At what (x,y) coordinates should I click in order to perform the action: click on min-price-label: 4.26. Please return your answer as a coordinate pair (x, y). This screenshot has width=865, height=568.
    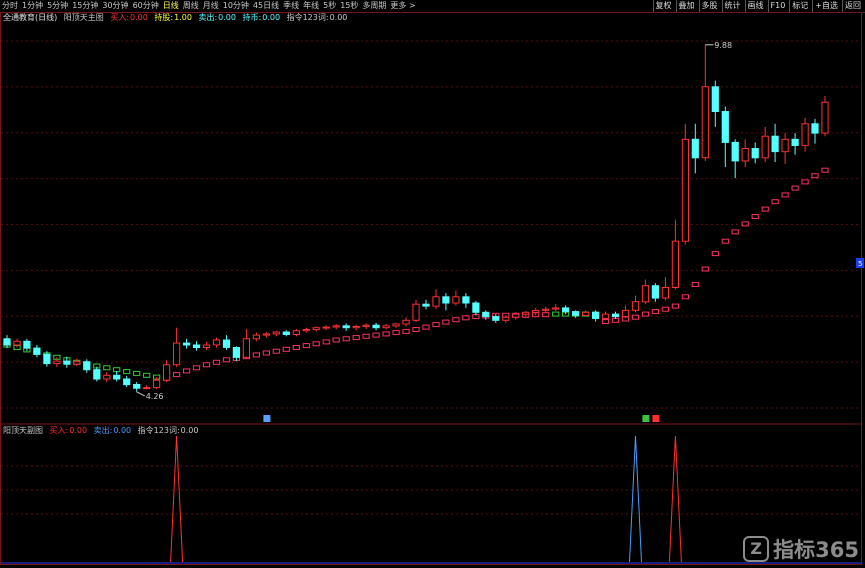
    Looking at the image, I should click on (155, 396).